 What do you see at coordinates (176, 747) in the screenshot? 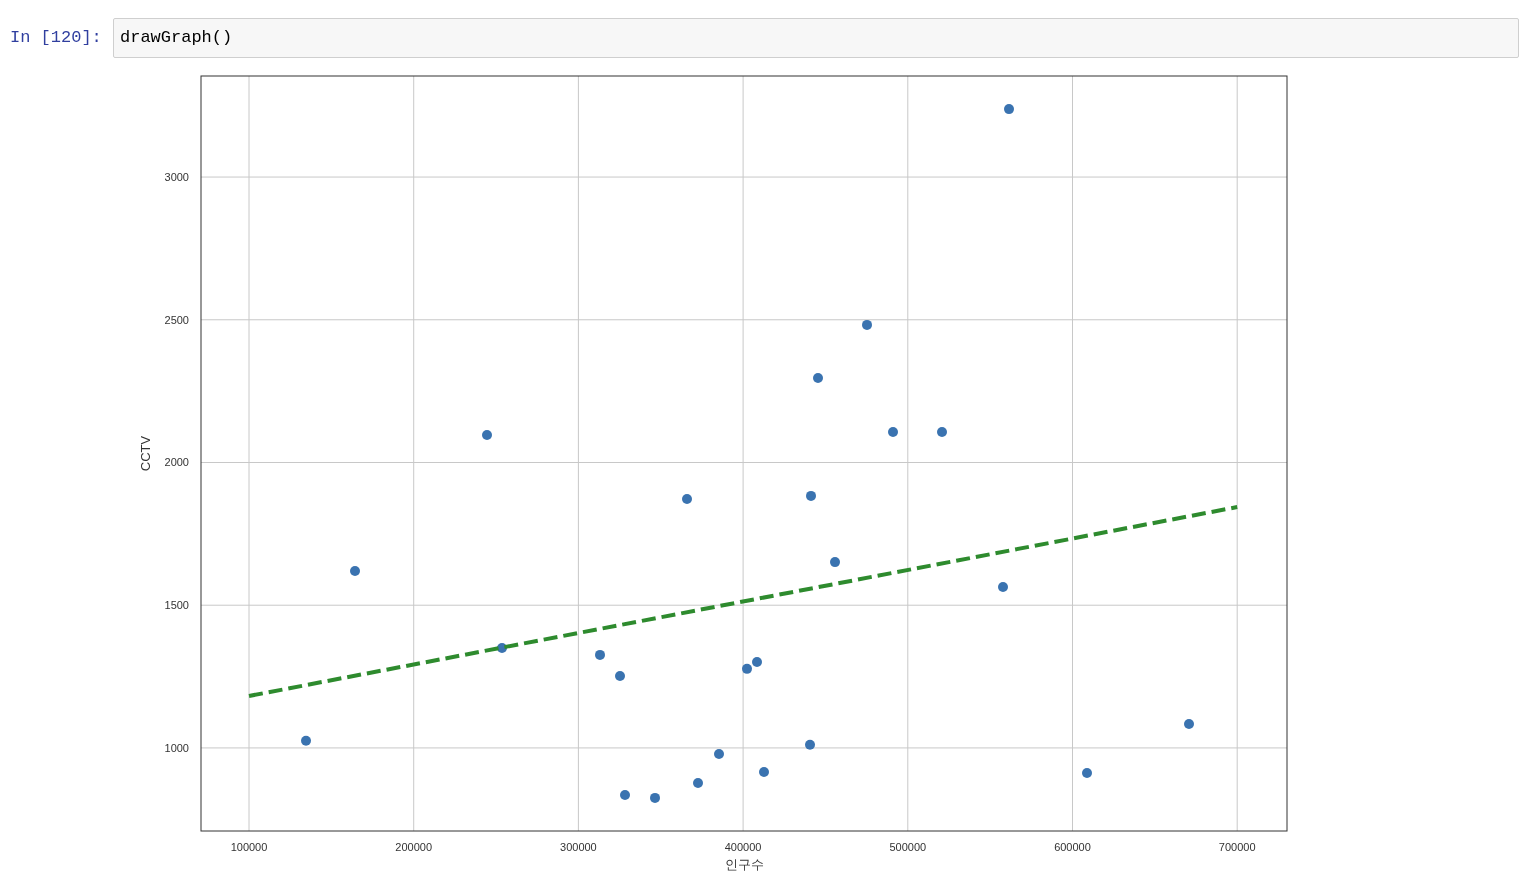
I see `tick-label: 1000` at bounding box center [176, 747].